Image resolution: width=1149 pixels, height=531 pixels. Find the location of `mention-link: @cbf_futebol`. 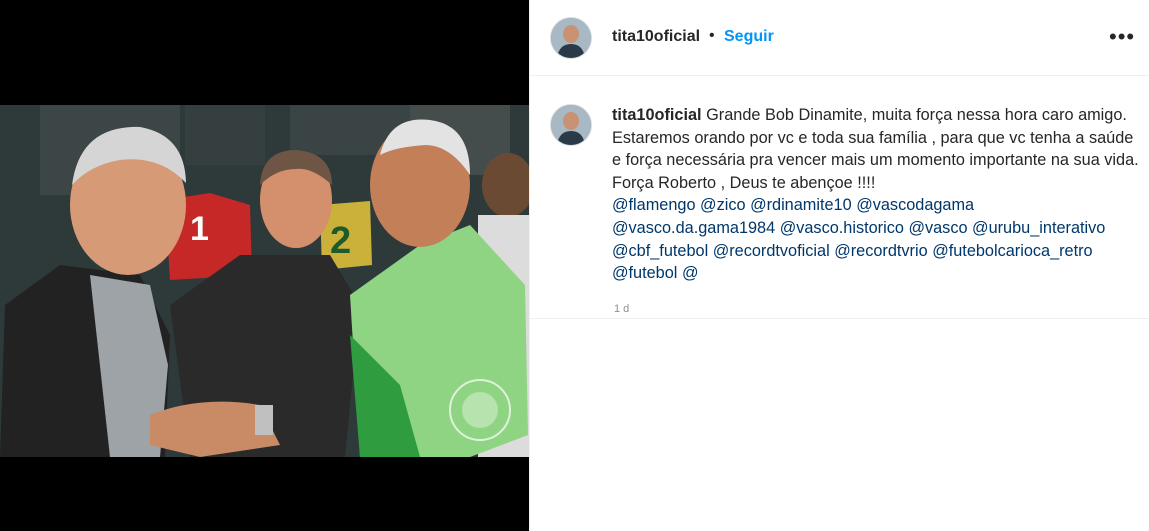

mention-link: @cbf_futebol is located at coordinates (660, 251).